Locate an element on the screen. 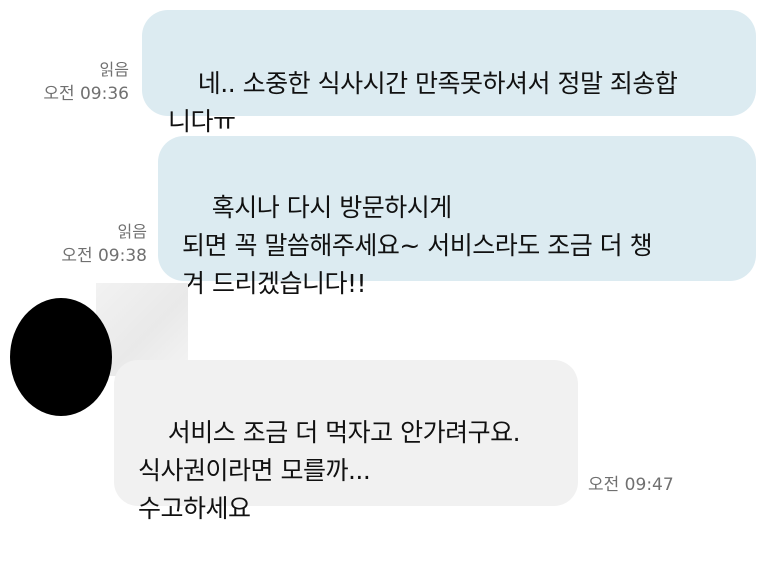 This screenshot has height=566, width=773. message-text: 서비스 조금 더 먹자고 안가려구요. 식사권이라면 모를까... 수고하세요 is located at coordinates (329, 470).